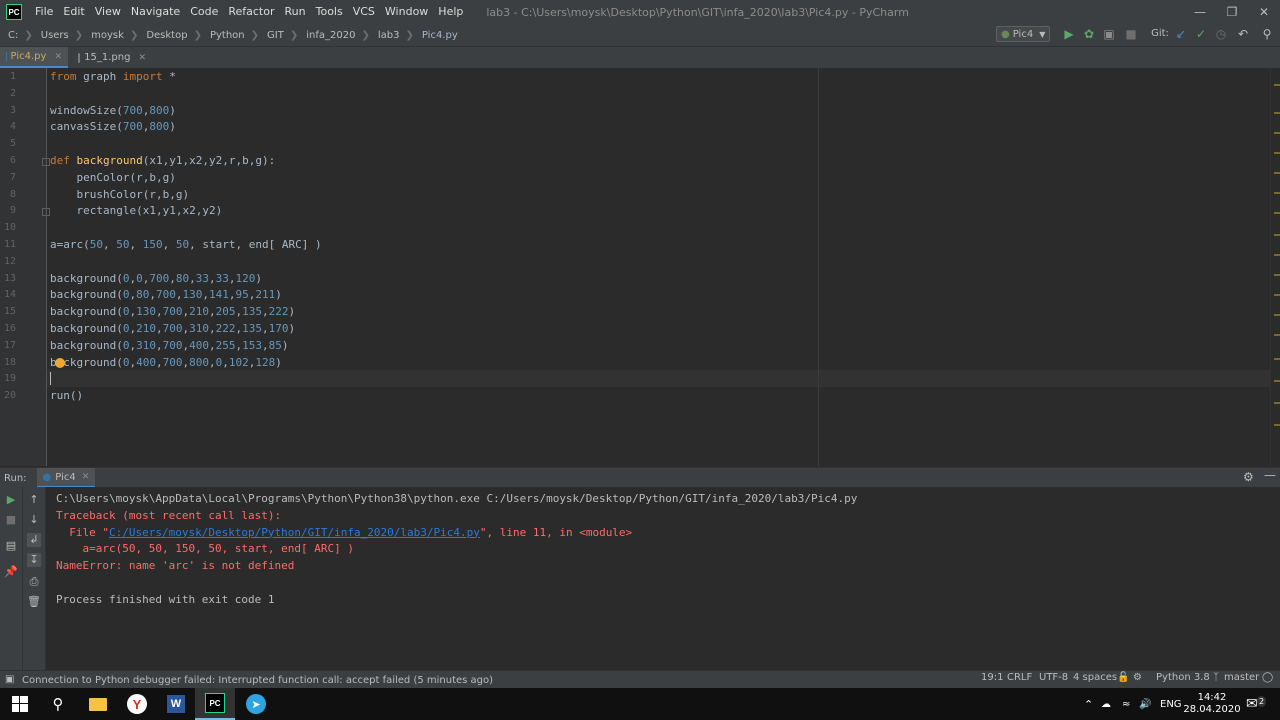 This screenshot has width=1280, height=720. What do you see at coordinates (1106, 704) in the screenshot?
I see `tray-status-icon: ☁` at bounding box center [1106, 704].